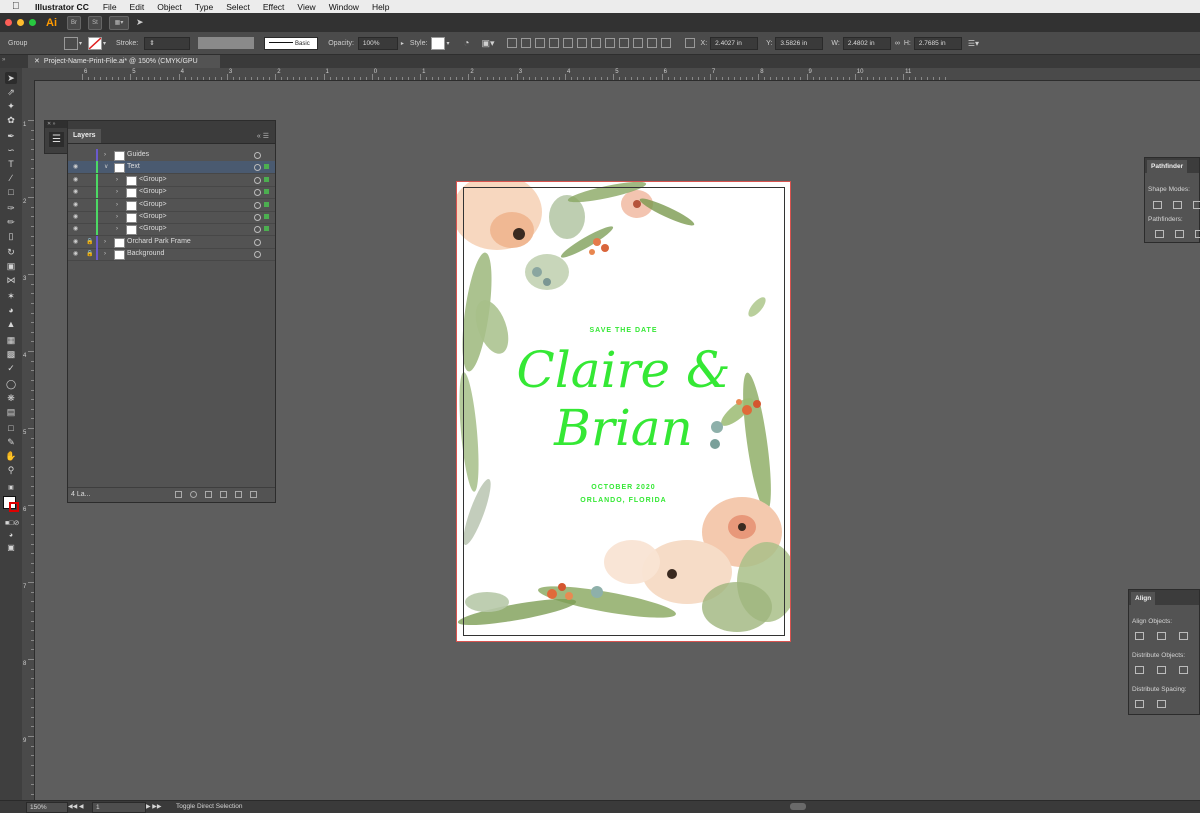  What do you see at coordinates (11, 296) in the screenshot?
I see `puppet-warp-tool-icon: ✶` at bounding box center [11, 296].